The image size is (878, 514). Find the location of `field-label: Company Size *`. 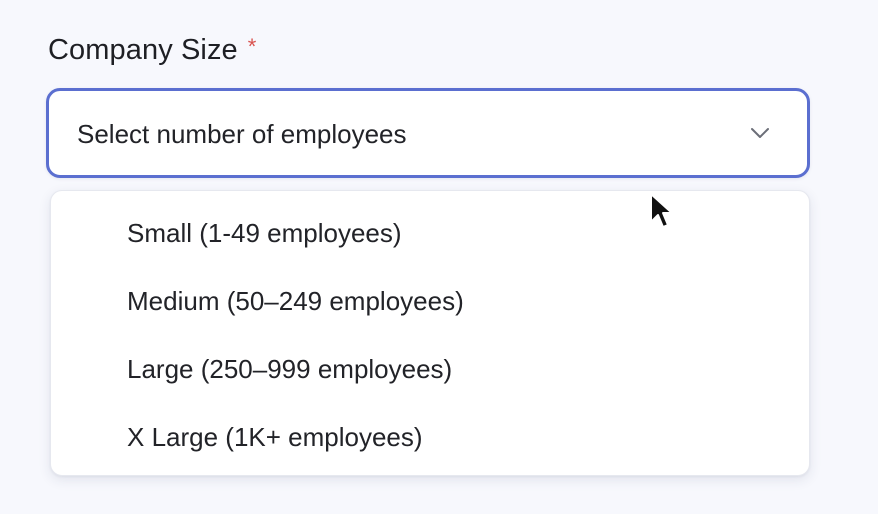

field-label: Company Size * is located at coordinates (152, 50).